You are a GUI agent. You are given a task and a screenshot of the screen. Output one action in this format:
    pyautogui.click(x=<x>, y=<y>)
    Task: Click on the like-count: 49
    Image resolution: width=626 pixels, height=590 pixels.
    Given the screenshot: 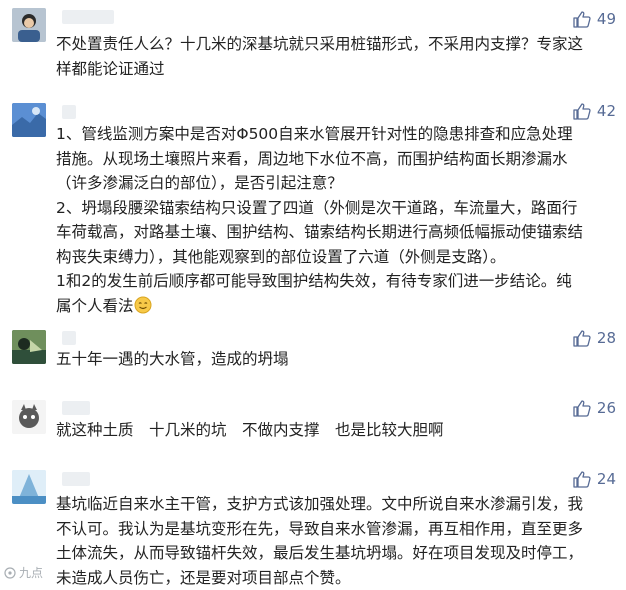 What is the action you would take?
    pyautogui.click(x=606, y=19)
    